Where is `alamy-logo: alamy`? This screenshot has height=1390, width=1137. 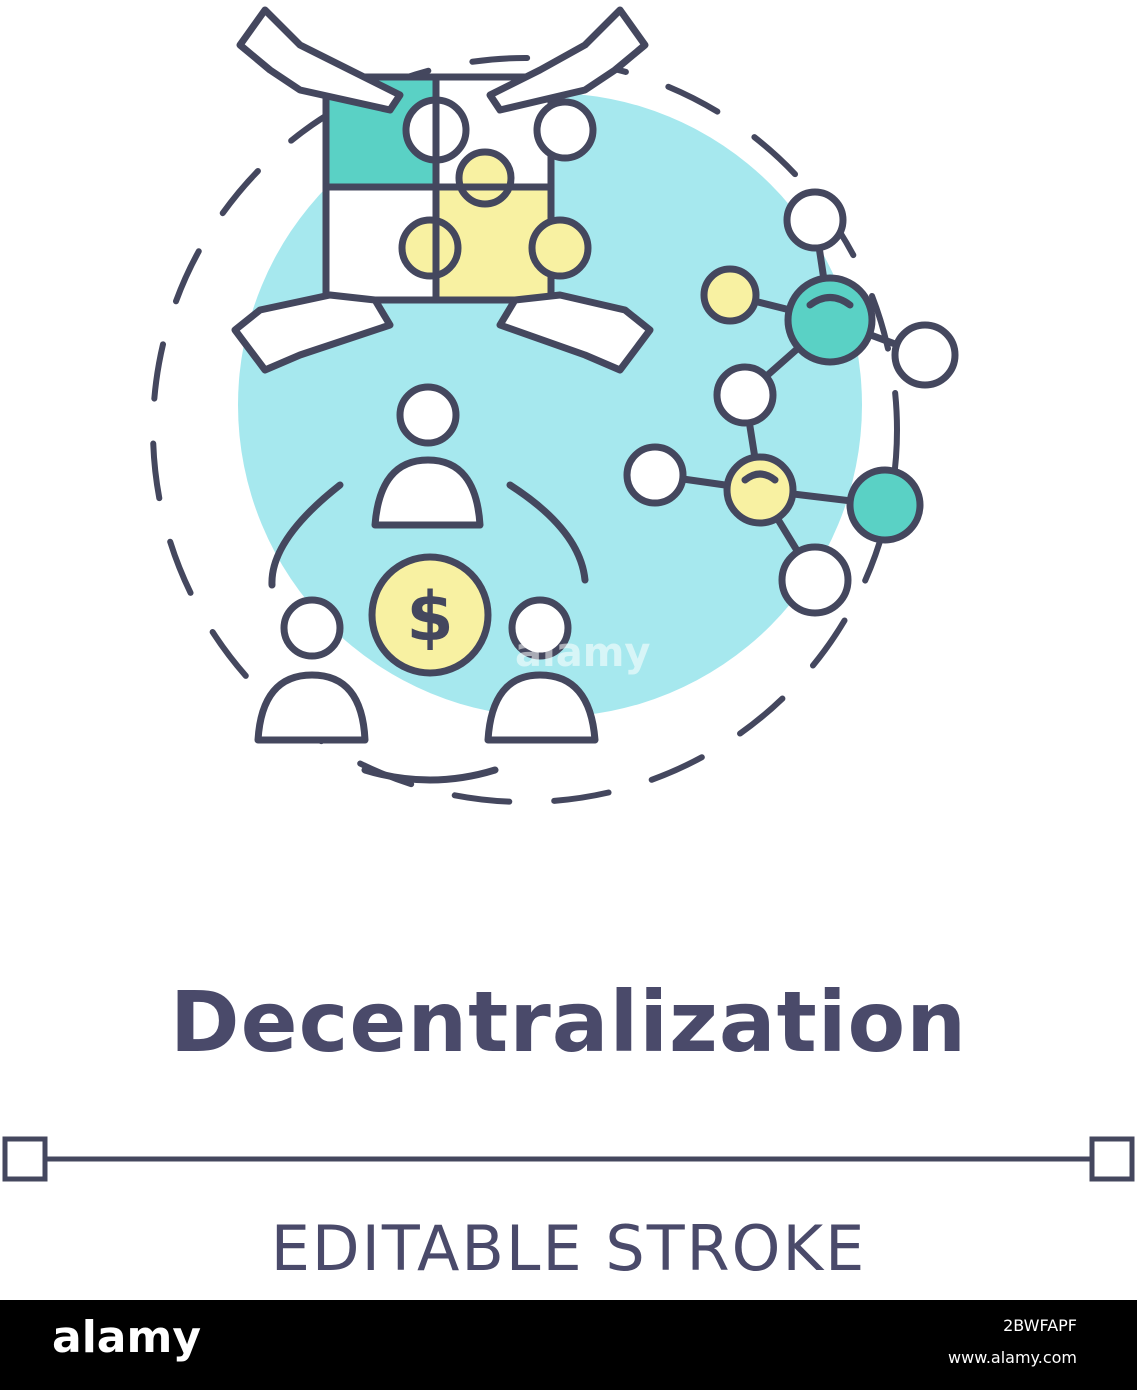 alamy-logo: alamy is located at coordinates (126, 1337).